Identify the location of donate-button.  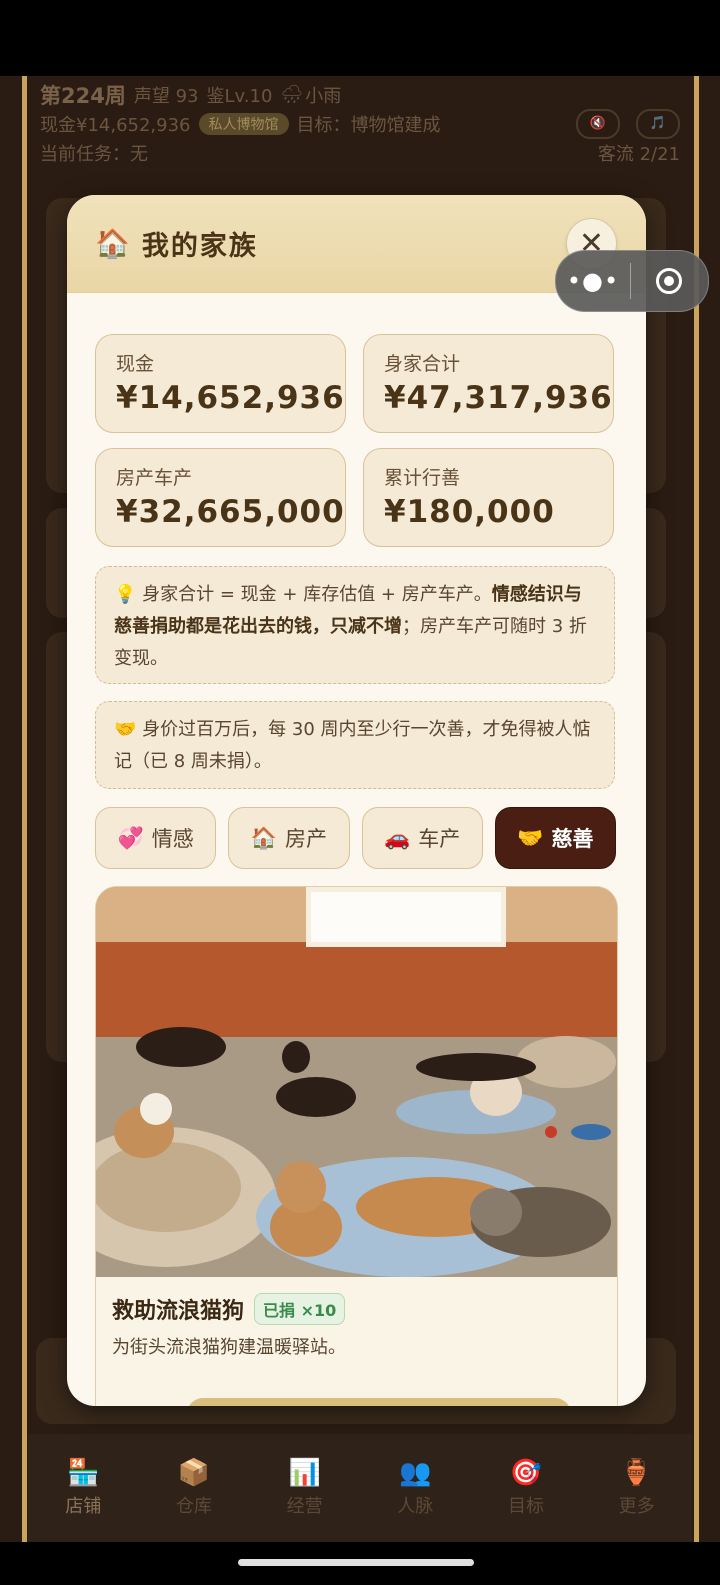
(379, 1402).